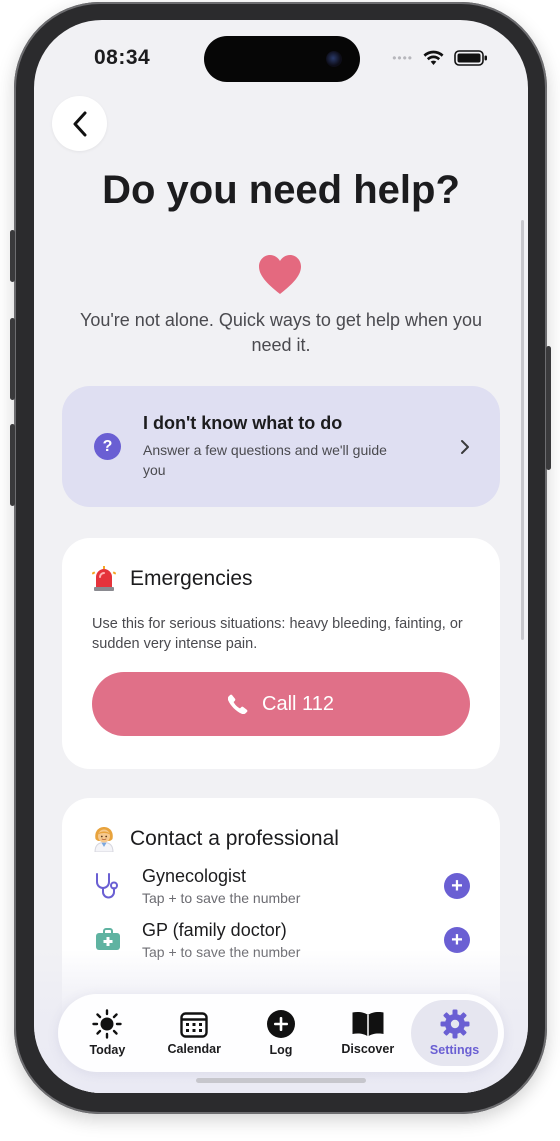  What do you see at coordinates (194, 876) in the screenshot?
I see `contact-name: Gynecologist` at bounding box center [194, 876].